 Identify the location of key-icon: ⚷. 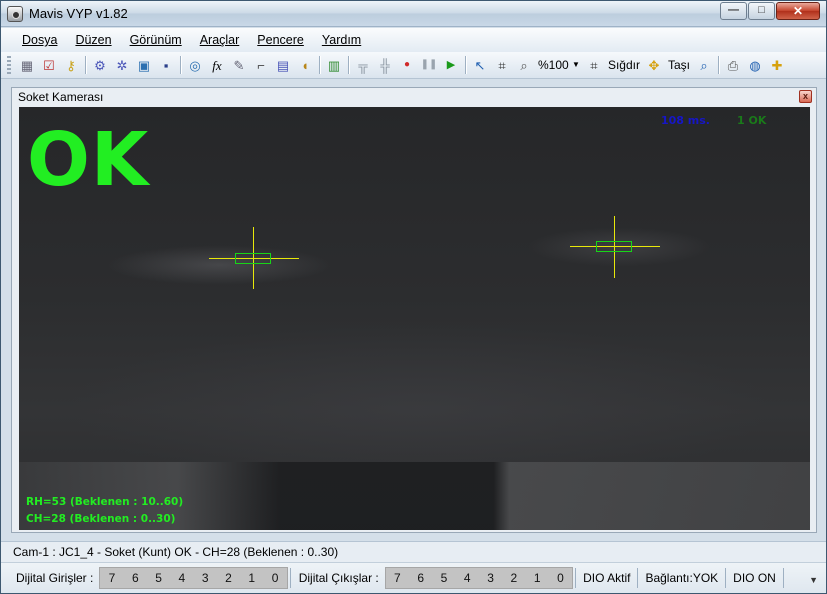
(71, 65).